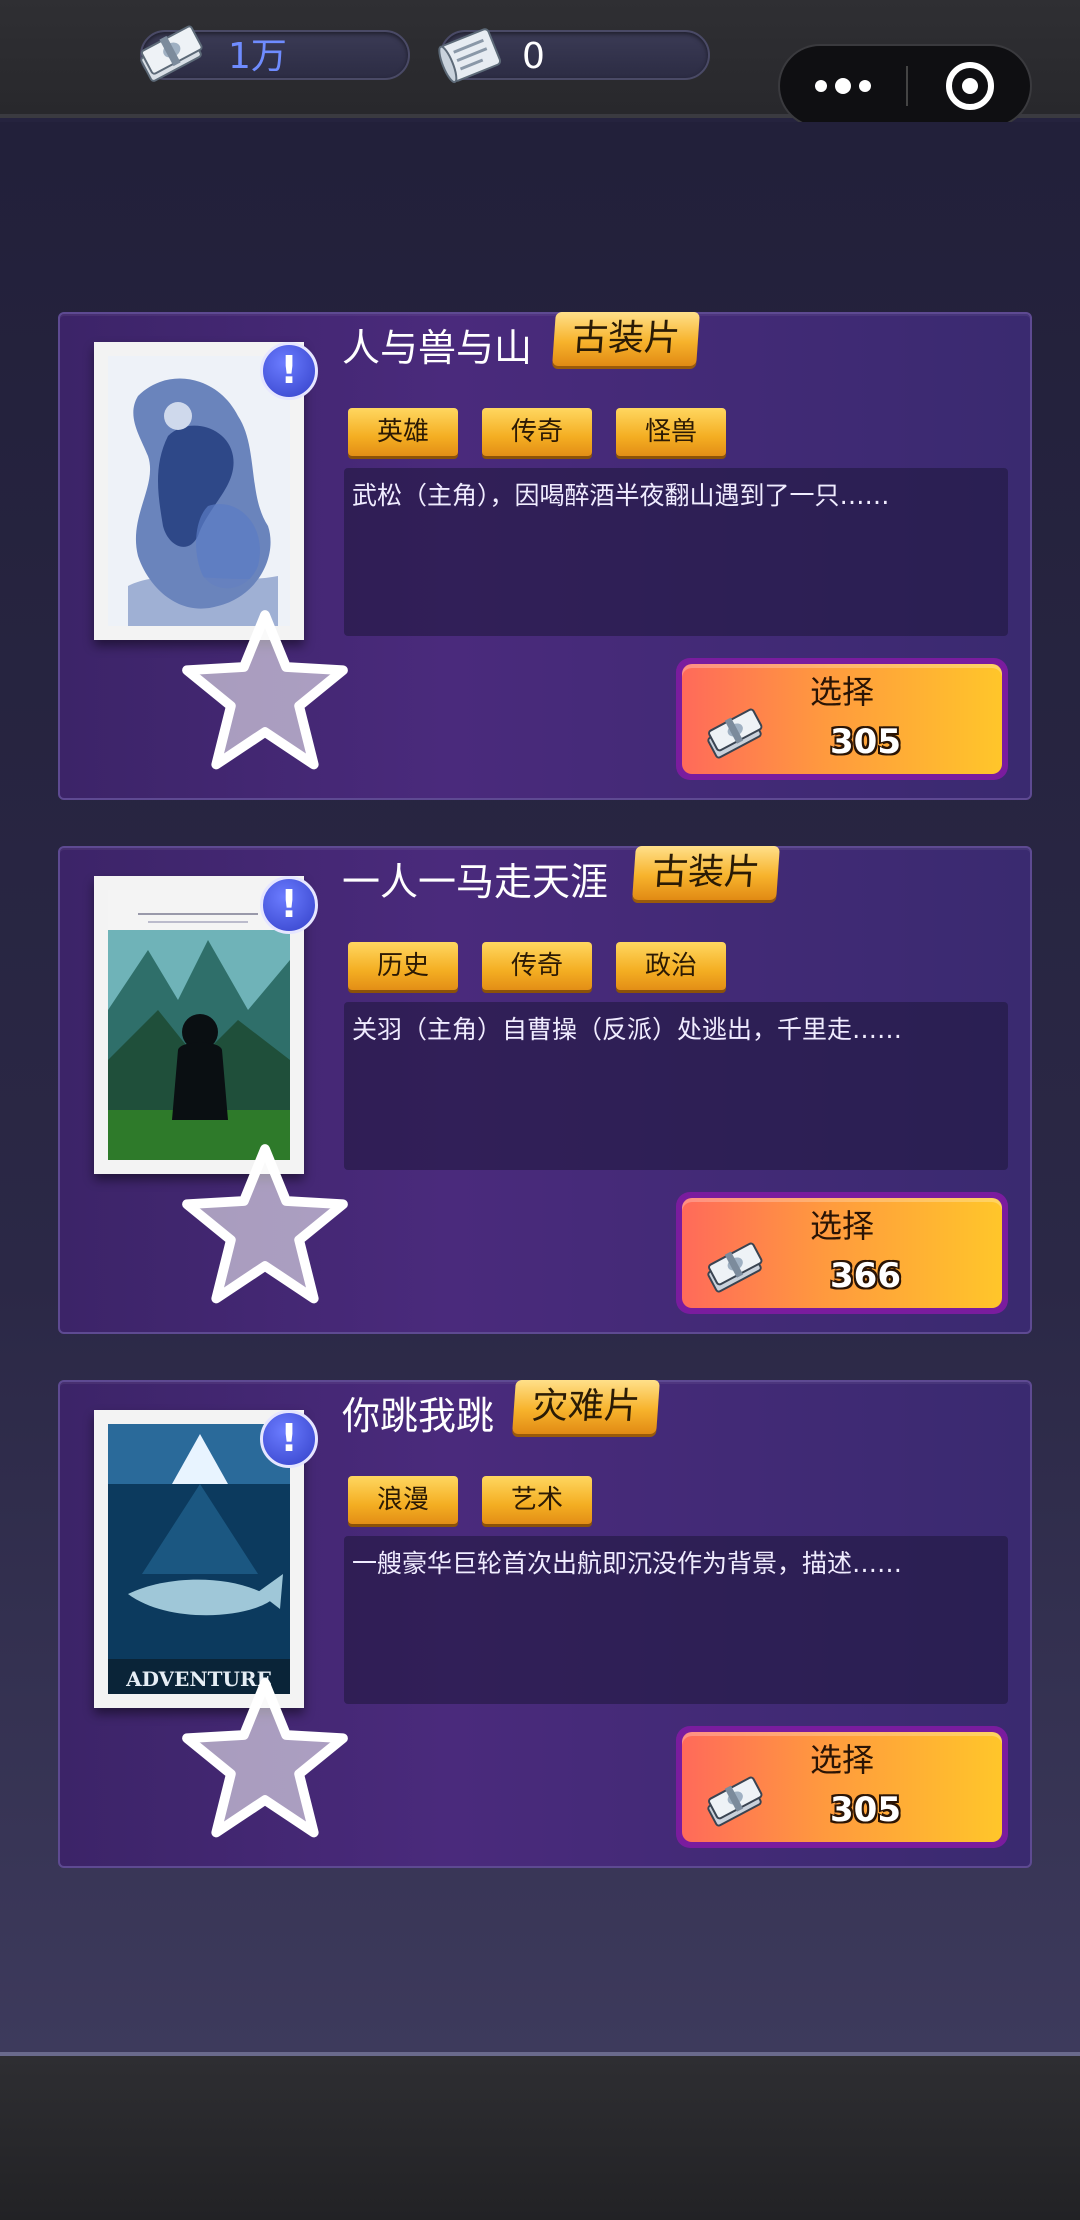  I want to click on tag: 英雄, so click(403, 432).